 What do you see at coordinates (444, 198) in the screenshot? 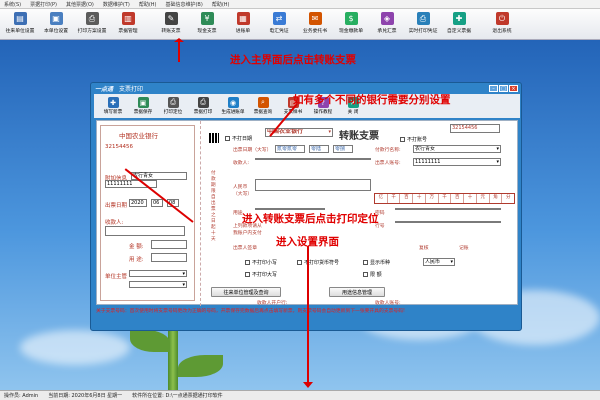
I see `amount-grid: 亿千百十万千百十元角分` at bounding box center [444, 198].